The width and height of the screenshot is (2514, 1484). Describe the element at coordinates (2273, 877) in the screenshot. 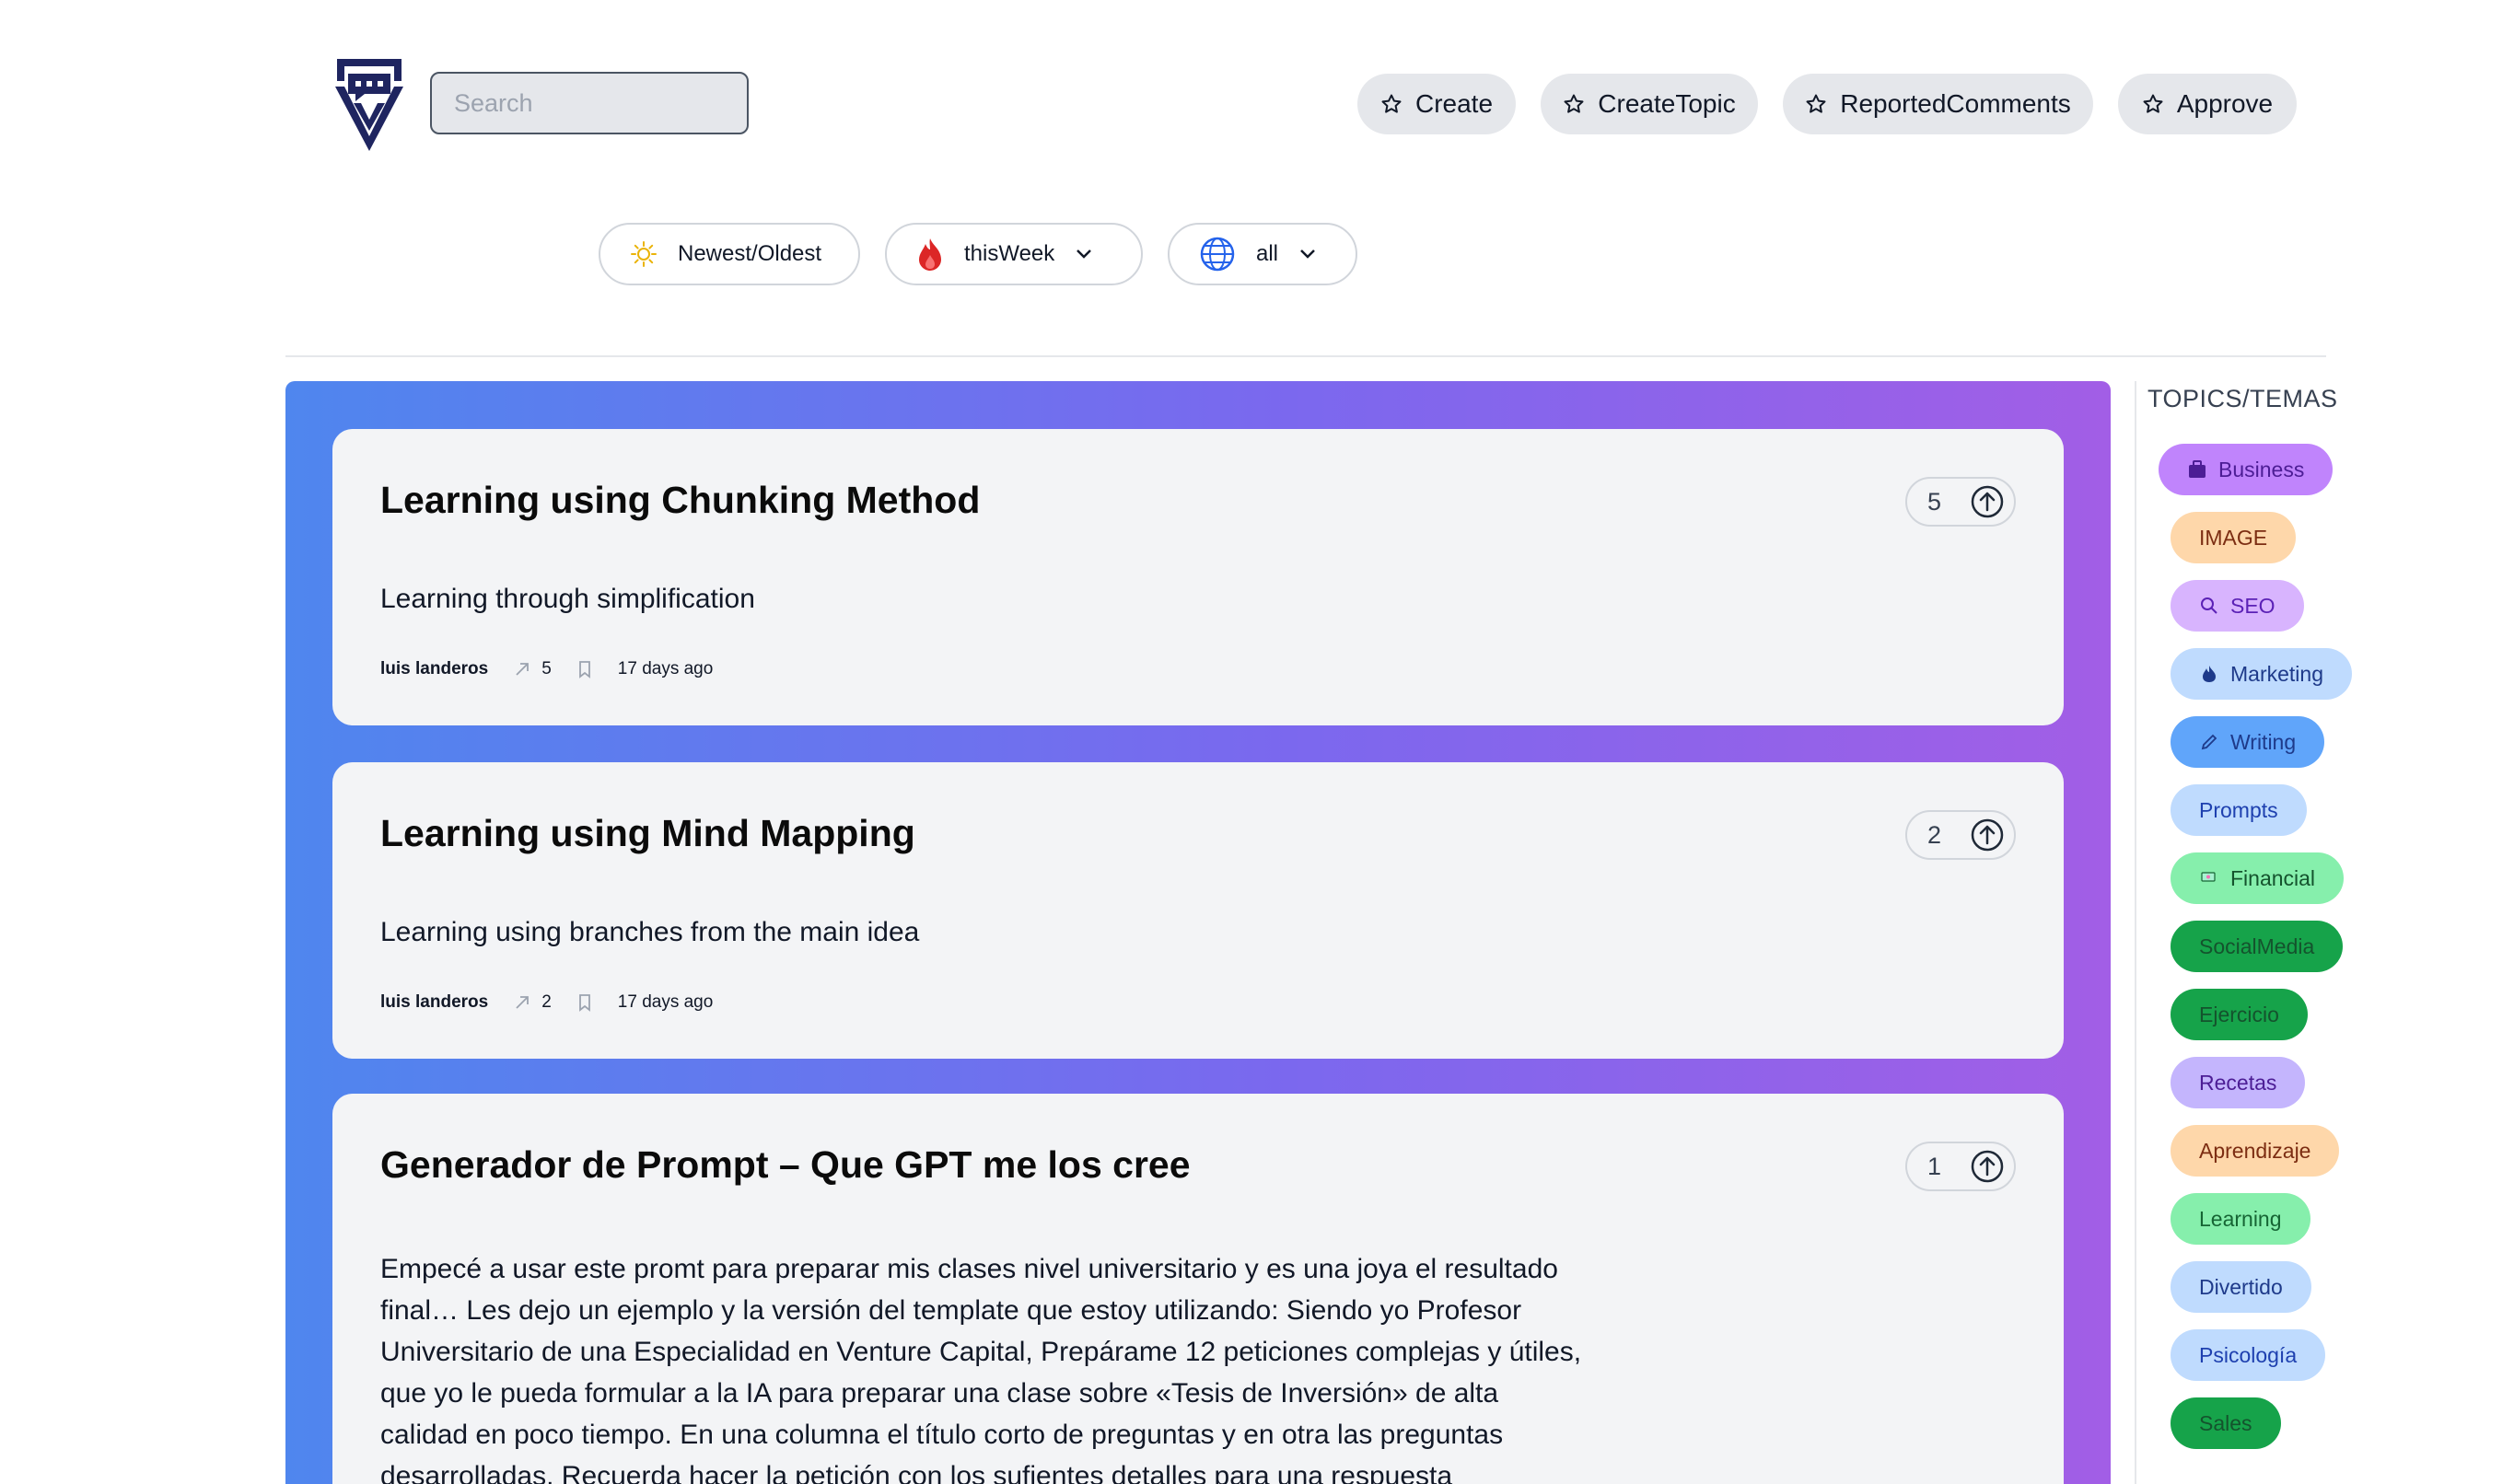

I see `topic-chip-label: Financial` at that location.